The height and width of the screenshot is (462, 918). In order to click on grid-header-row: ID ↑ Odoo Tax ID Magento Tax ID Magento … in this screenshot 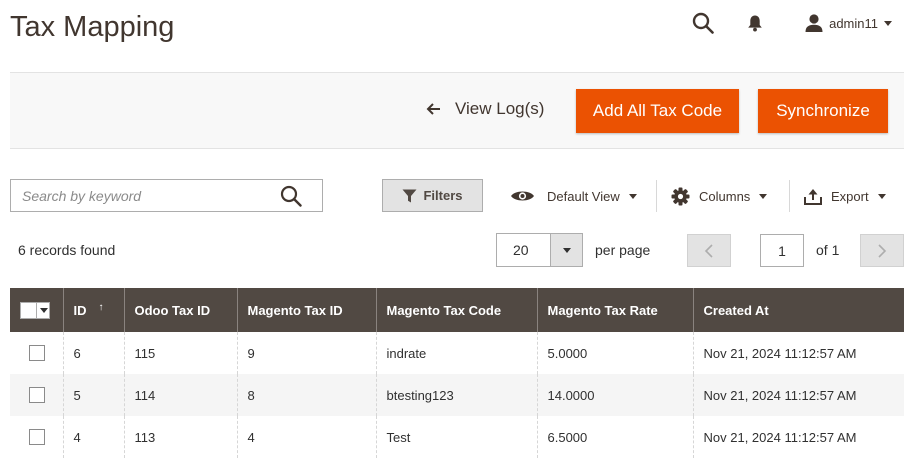, I will do `click(457, 310)`.